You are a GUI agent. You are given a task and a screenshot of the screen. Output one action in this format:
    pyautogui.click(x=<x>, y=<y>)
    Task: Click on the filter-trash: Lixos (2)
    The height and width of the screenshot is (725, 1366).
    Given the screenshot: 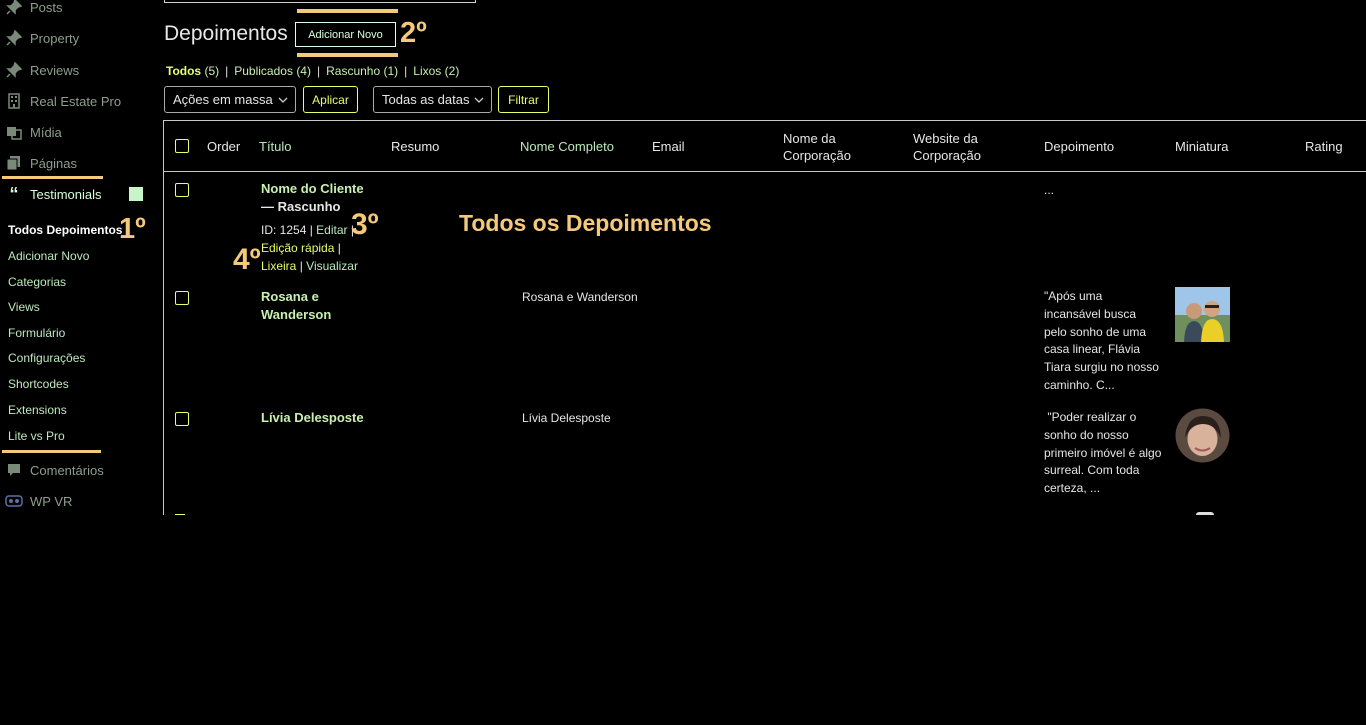 What is the action you would take?
    pyautogui.click(x=436, y=71)
    